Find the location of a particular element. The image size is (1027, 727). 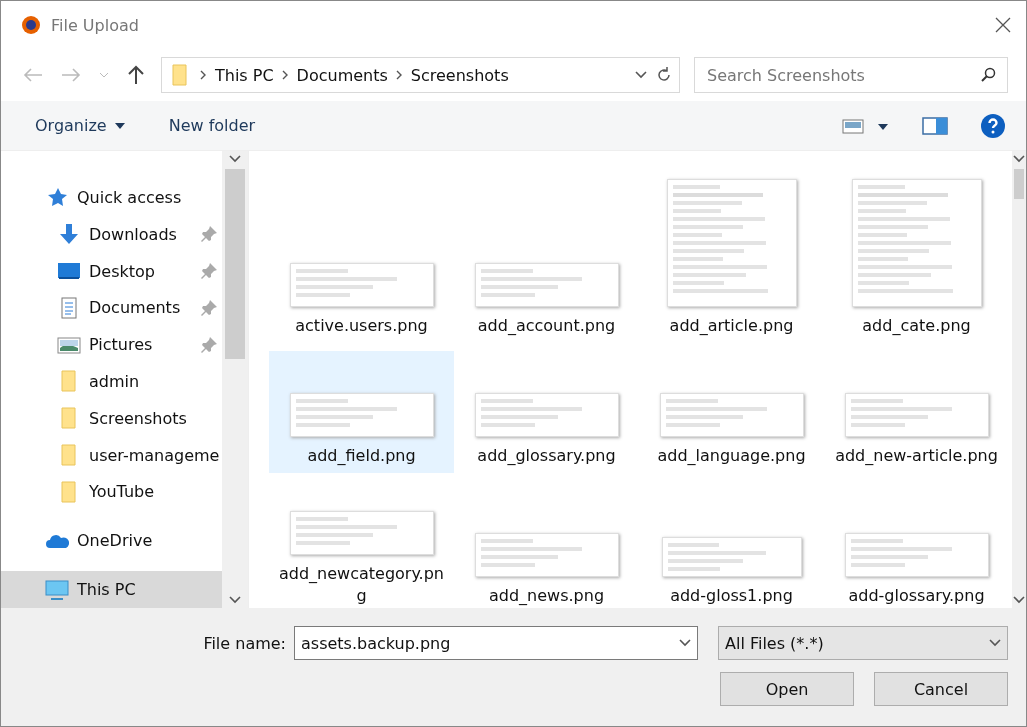

breadcrumb: Screenshots is located at coordinates (459, 75).